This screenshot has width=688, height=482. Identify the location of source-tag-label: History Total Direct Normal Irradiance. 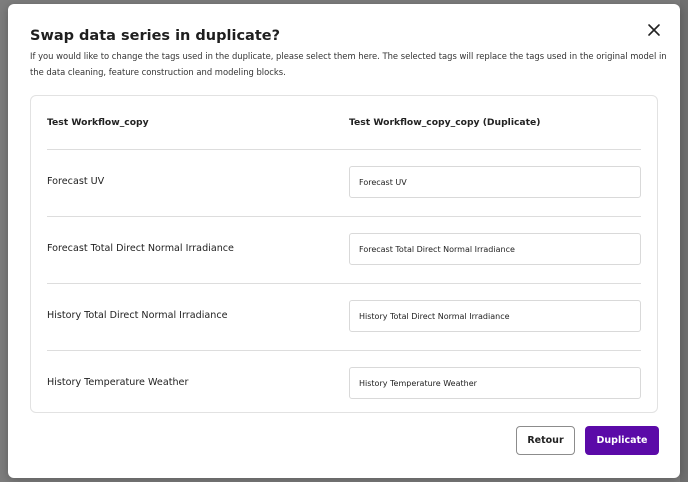
(137, 315).